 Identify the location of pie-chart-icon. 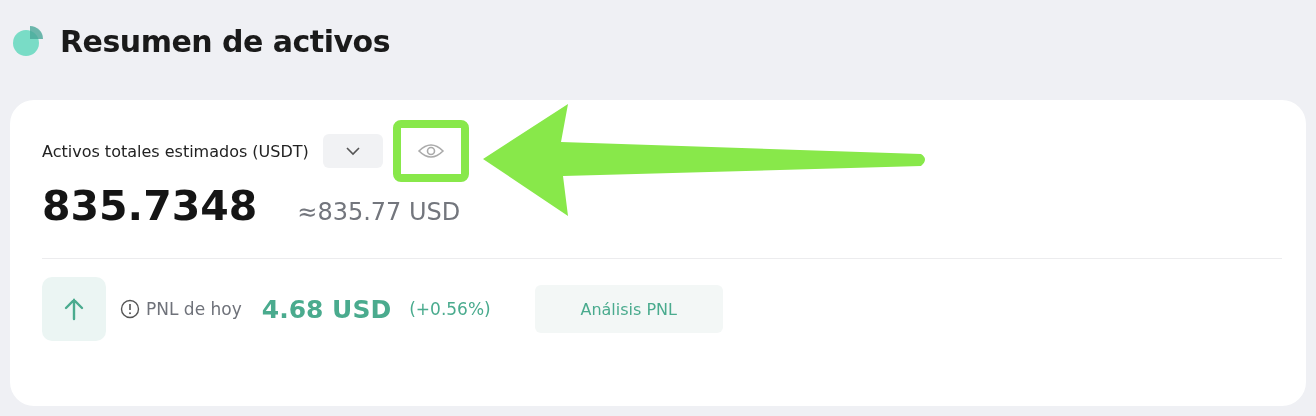
(29, 41).